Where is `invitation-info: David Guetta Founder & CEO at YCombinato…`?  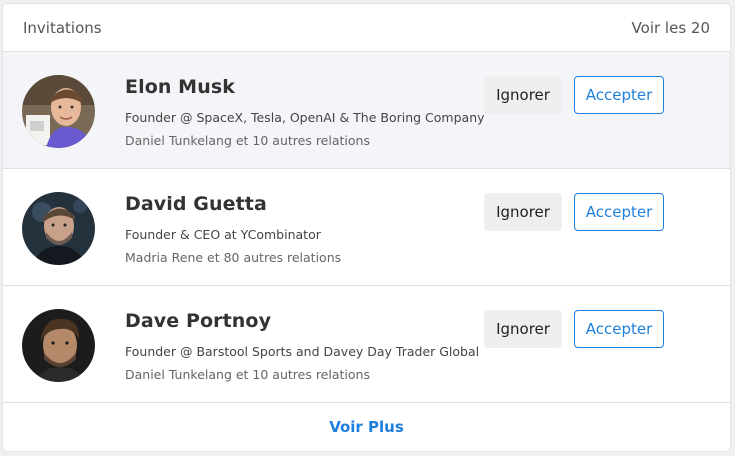
invitation-info: David Guetta Founder & CEO at YCombinato… is located at coordinates (233, 229).